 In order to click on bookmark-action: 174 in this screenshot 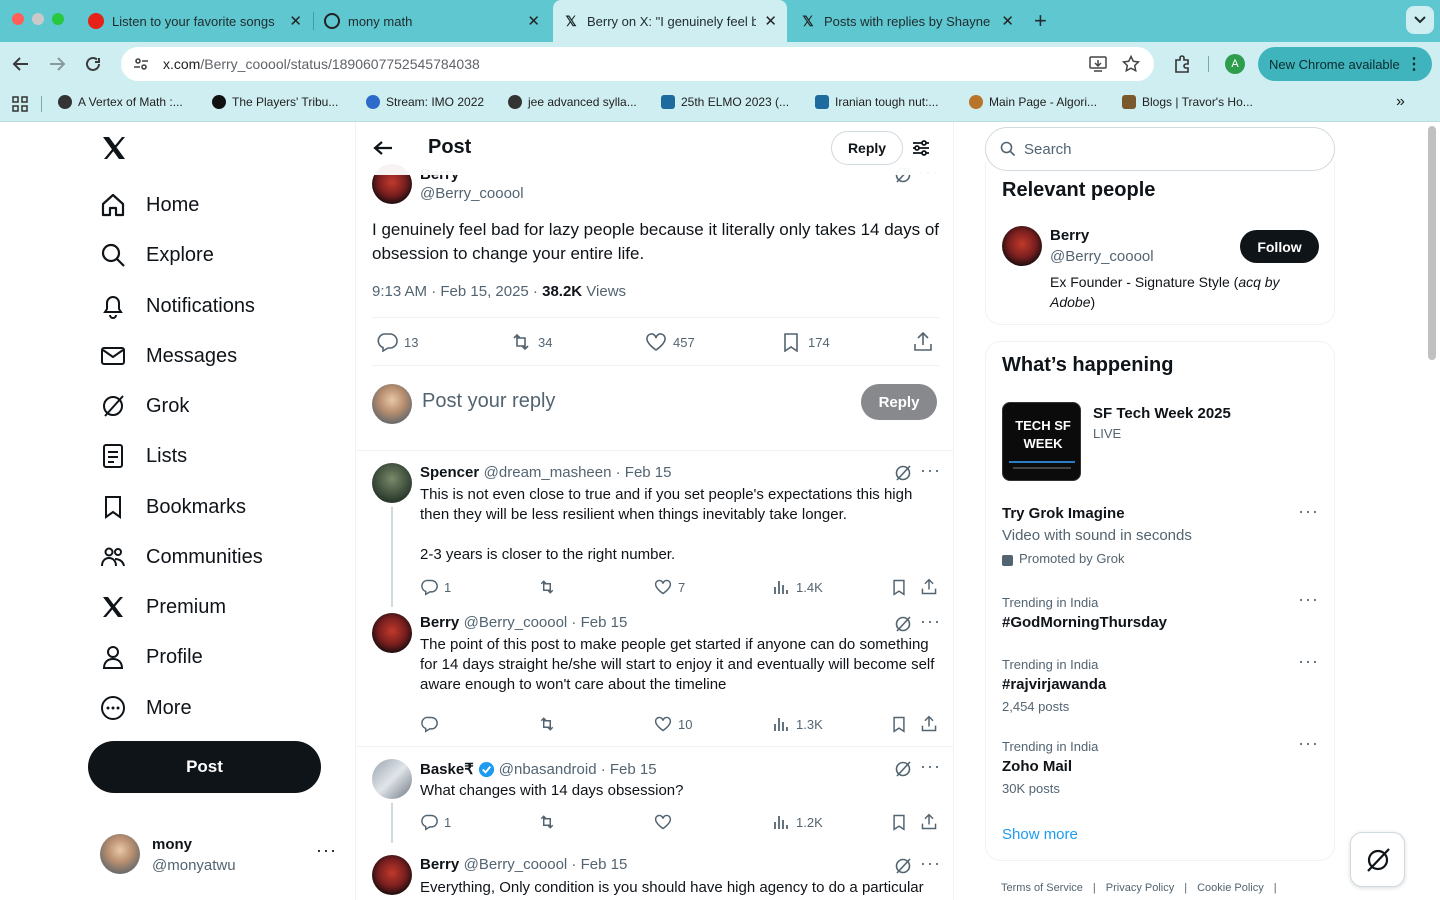, I will do `click(805, 342)`.